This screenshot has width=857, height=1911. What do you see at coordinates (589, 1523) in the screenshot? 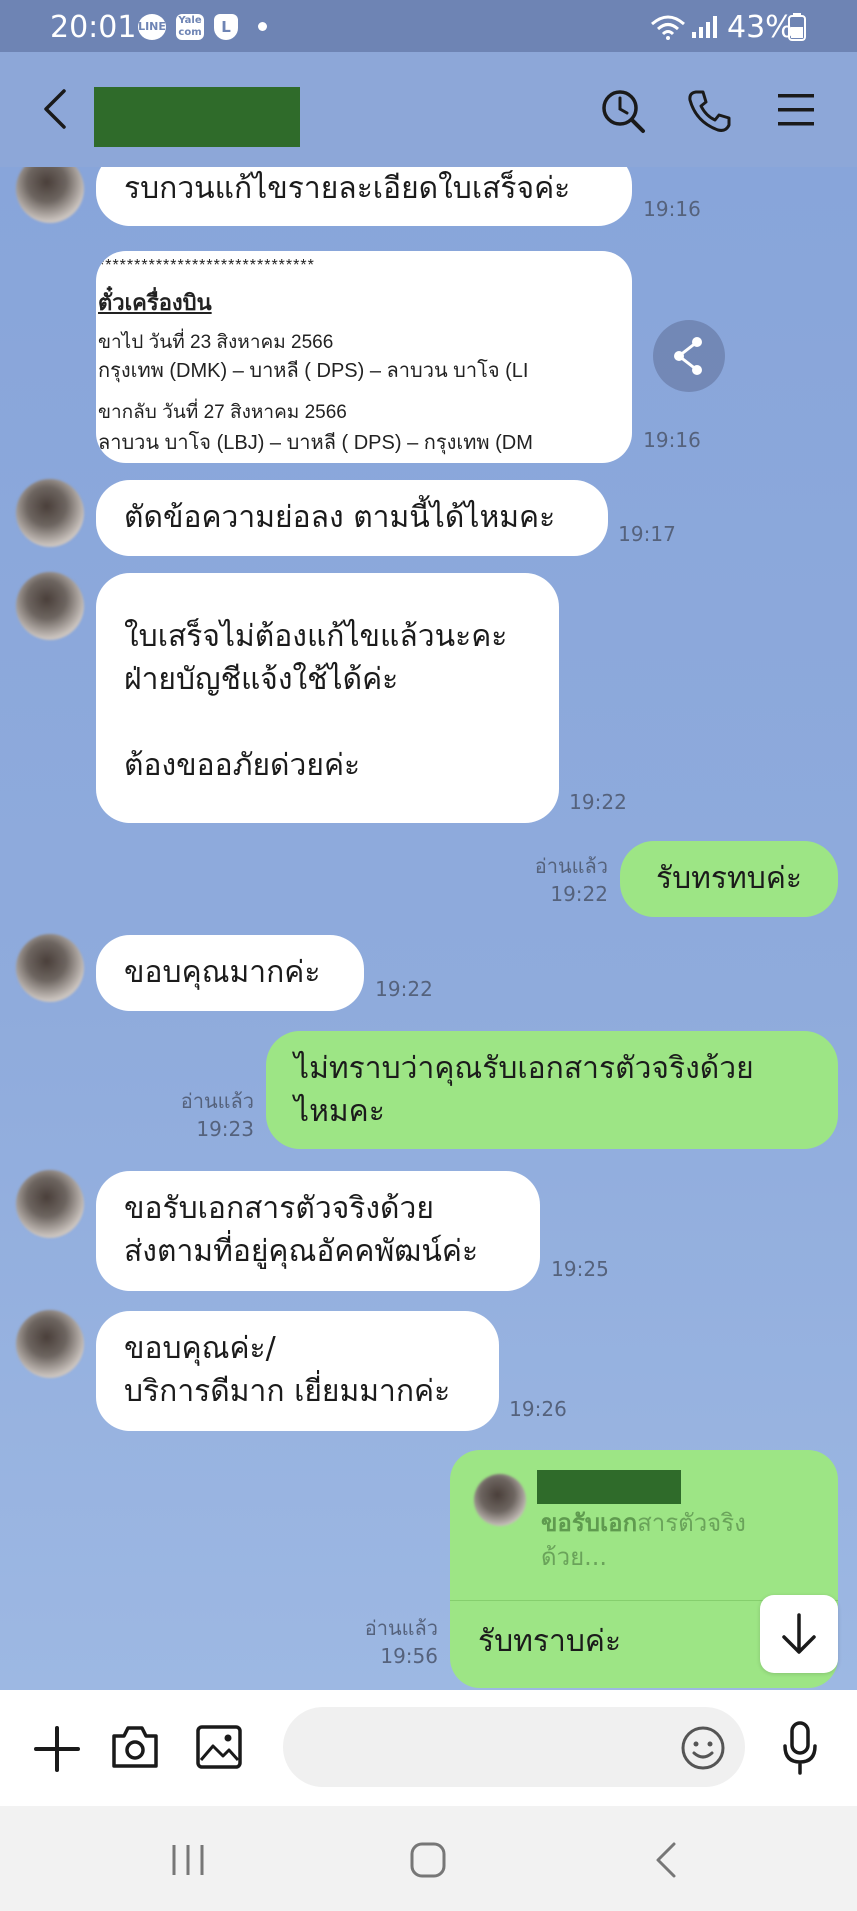
I see `quoted-text-highlight: ขอรับเอก` at bounding box center [589, 1523].